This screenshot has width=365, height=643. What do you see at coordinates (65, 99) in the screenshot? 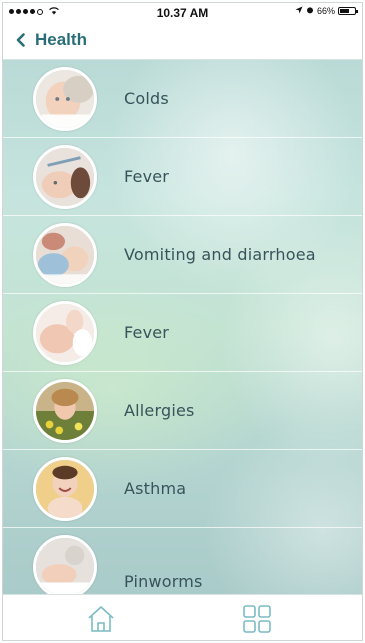
I see `baby-photo` at bounding box center [65, 99].